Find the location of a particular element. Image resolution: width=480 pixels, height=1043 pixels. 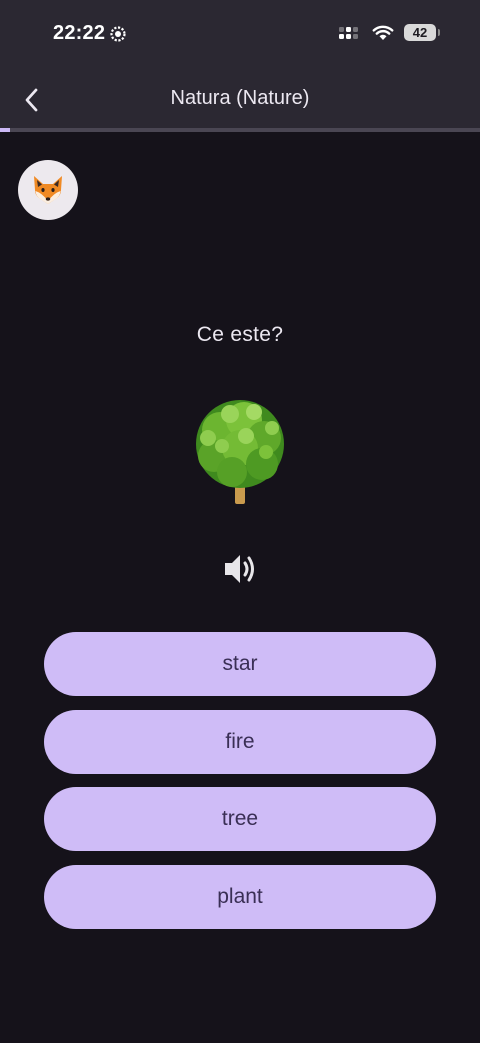

play-audio-button is located at coordinates (240, 569).